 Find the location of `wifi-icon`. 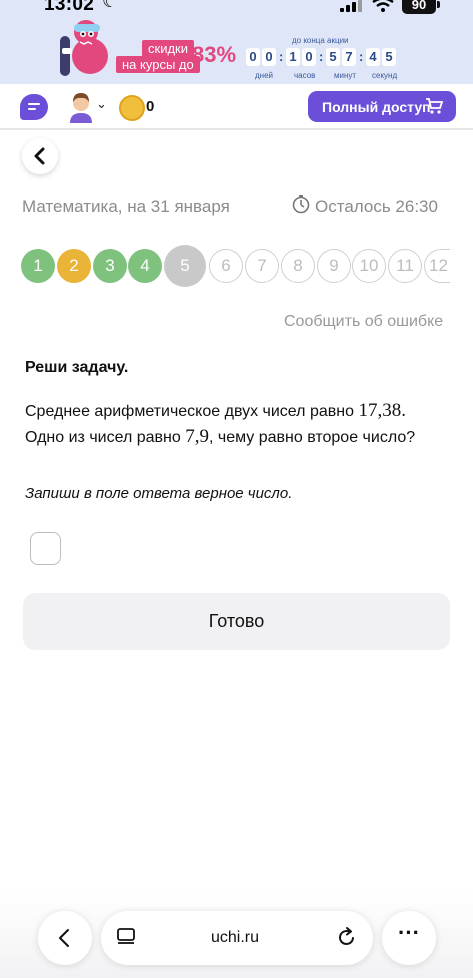

wifi-icon is located at coordinates (383, 6).